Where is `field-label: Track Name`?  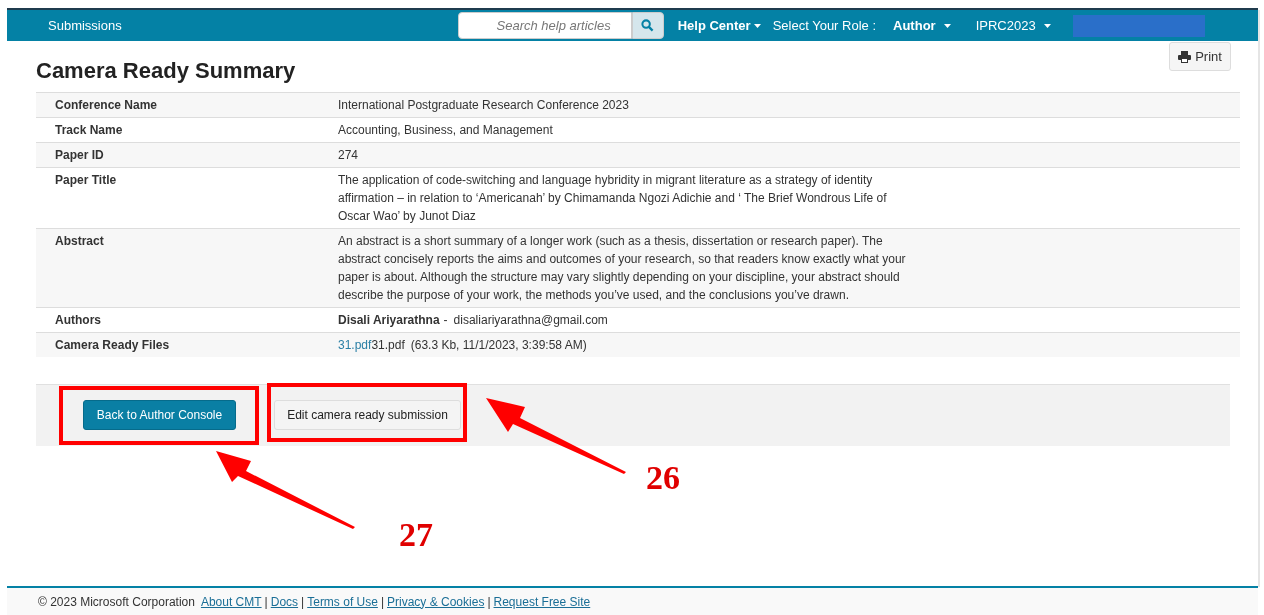 field-label: Track Name is located at coordinates (89, 130).